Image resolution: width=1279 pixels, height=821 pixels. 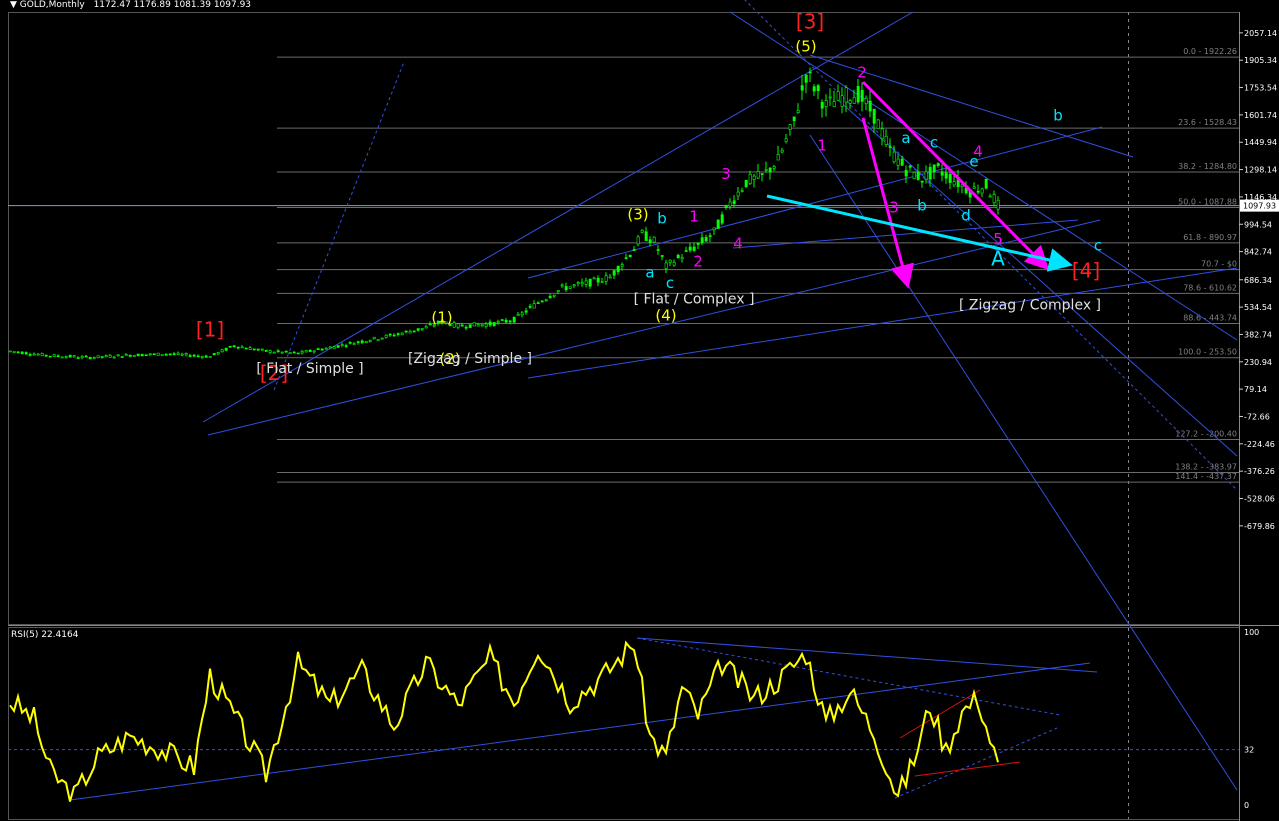 What do you see at coordinates (1210, 237) in the screenshot?
I see `fib-label: 61.8 - 890.97` at bounding box center [1210, 237].